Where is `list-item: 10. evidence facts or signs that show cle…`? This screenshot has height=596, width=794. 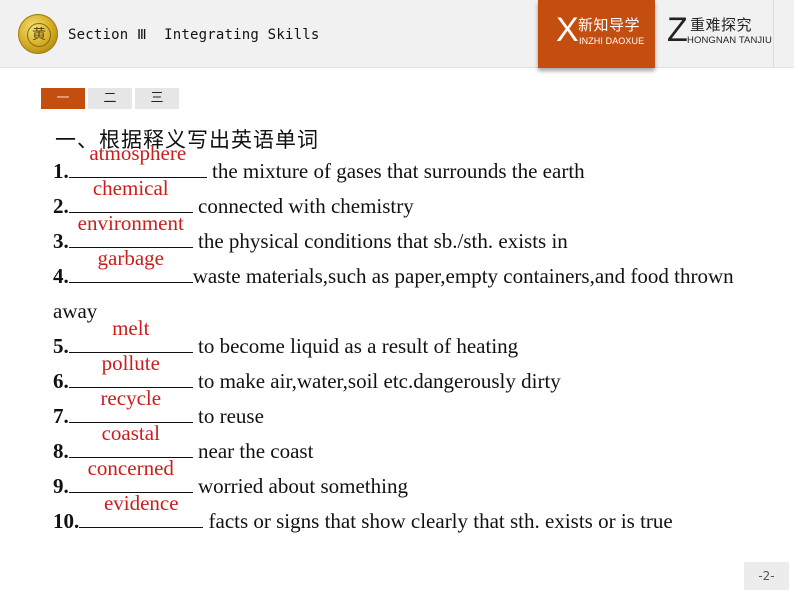 list-item: 10. evidence facts or signs that show cle… is located at coordinates (363, 512).